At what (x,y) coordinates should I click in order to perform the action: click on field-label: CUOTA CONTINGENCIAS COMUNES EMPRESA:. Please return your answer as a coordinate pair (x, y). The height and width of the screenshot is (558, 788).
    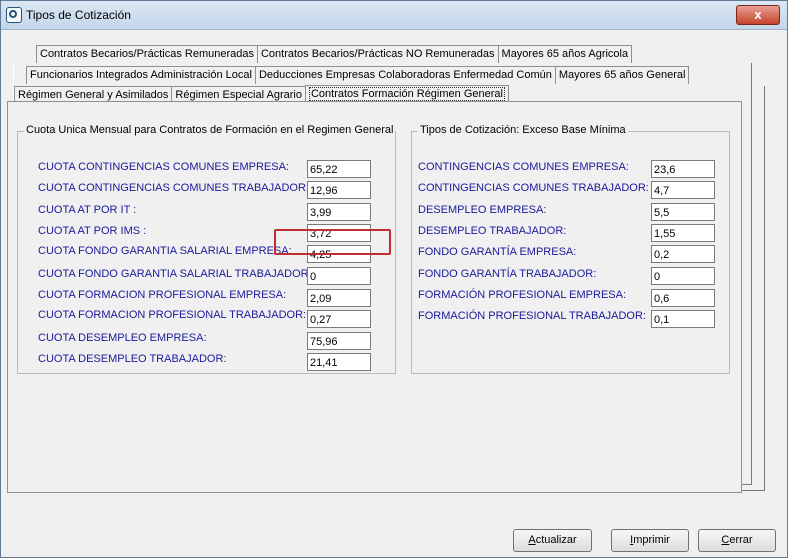
    Looking at the image, I should click on (163, 167).